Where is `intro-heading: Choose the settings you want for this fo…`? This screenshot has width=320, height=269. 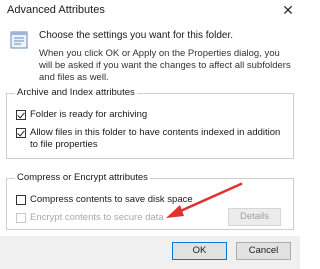
intro-heading: Choose the settings you want for this fo… is located at coordinates (136, 35).